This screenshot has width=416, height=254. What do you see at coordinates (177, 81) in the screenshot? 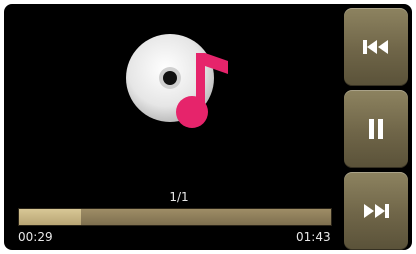
I see `music-disc-icon` at bounding box center [177, 81].